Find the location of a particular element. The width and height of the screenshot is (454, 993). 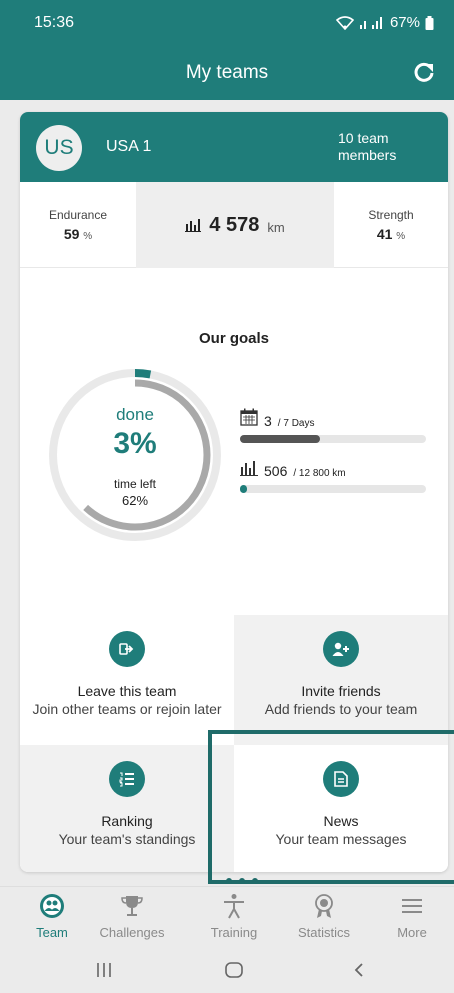

medal-icon is located at coordinates (324, 906).